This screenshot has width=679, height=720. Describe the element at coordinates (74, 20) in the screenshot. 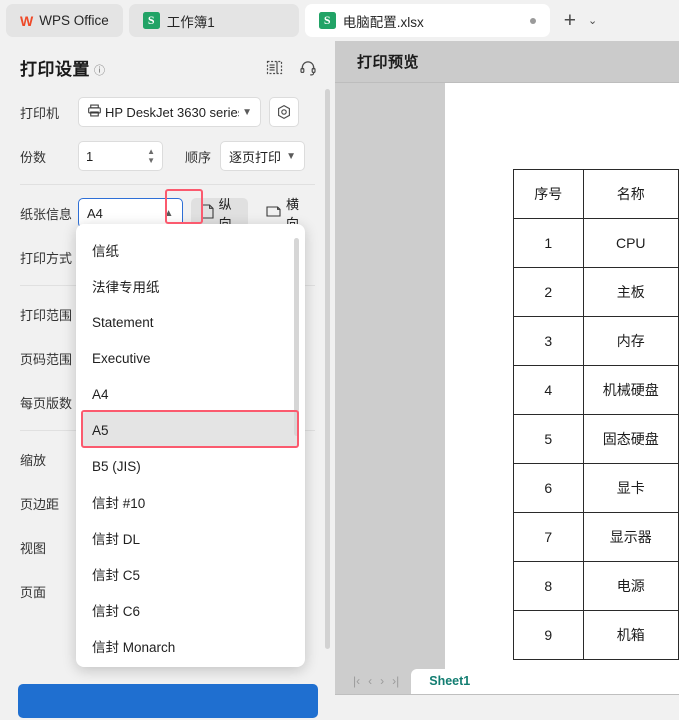

I see `tab-label: WPS Office` at that location.